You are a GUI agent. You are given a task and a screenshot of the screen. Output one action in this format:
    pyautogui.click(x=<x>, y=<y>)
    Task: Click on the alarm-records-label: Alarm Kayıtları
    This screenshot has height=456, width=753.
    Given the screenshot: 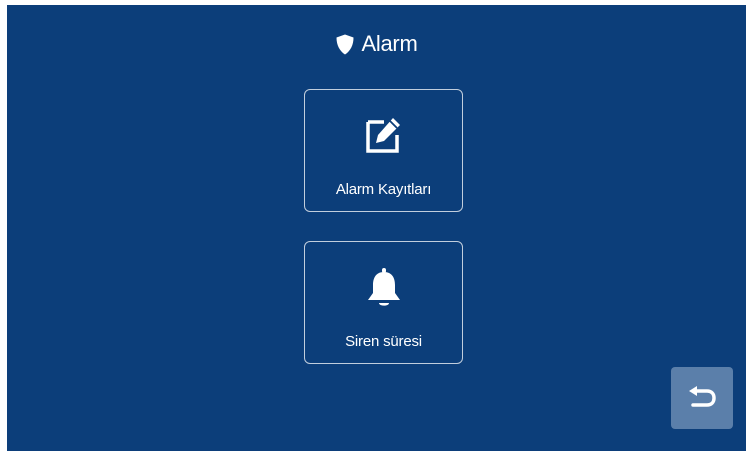 What is the action you would take?
    pyautogui.click(x=383, y=189)
    